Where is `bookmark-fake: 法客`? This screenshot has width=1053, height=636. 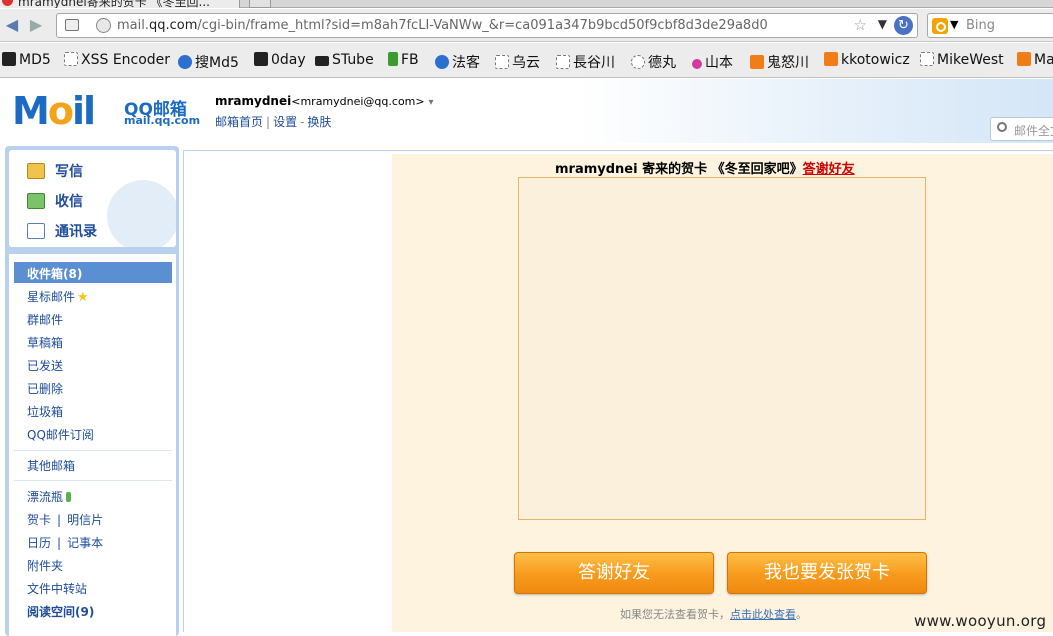
bookmark-fake: 法客 is located at coordinates (457, 62).